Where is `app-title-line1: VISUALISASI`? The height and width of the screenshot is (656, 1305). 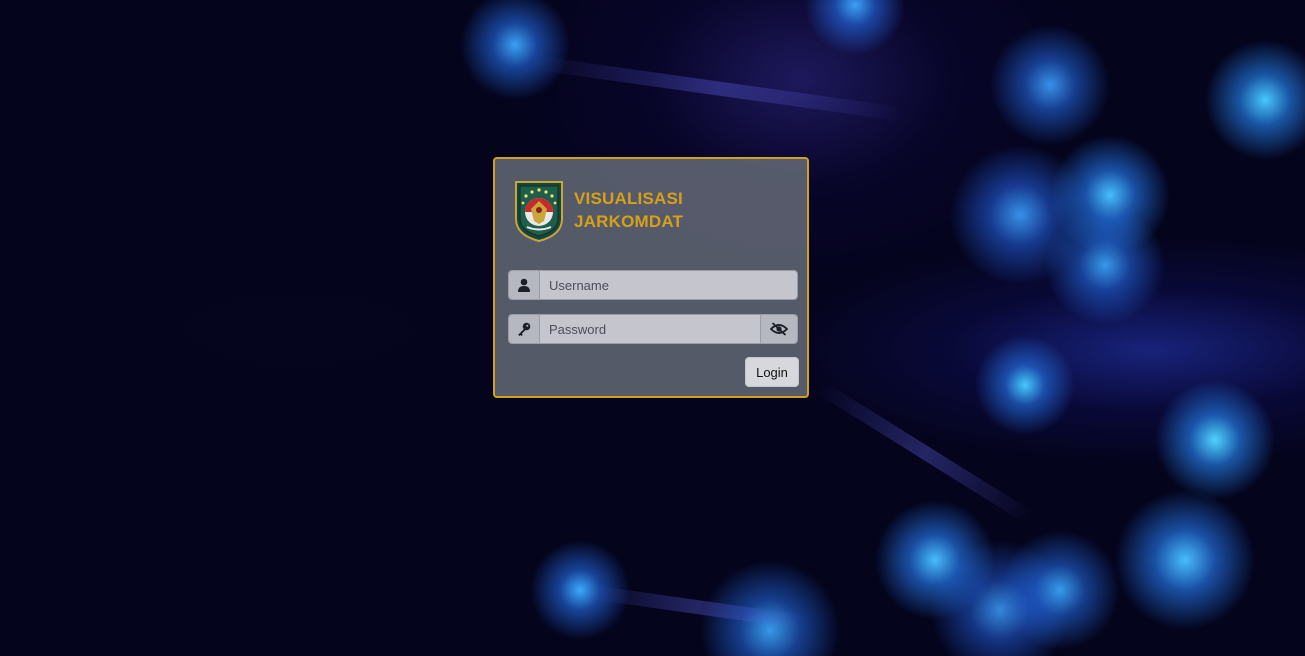 app-title-line1: VISUALISASI is located at coordinates (628, 198).